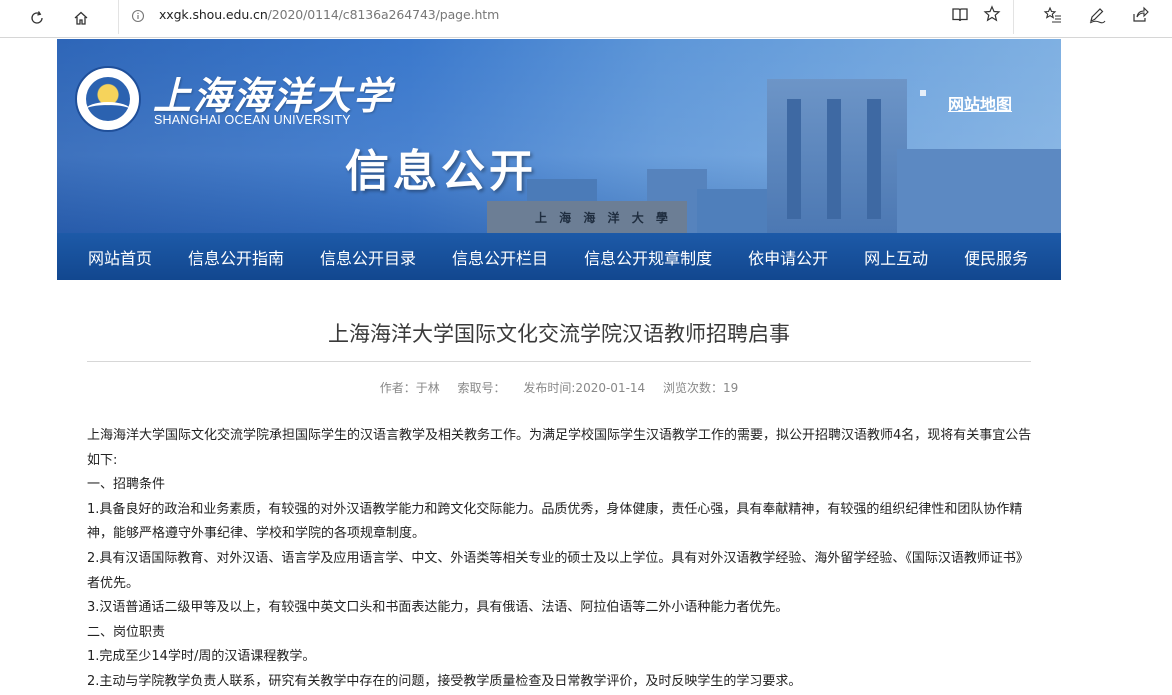 Image resolution: width=1172 pixels, height=695 pixels. What do you see at coordinates (960, 15) in the screenshot?
I see `reading-view-icon` at bounding box center [960, 15].